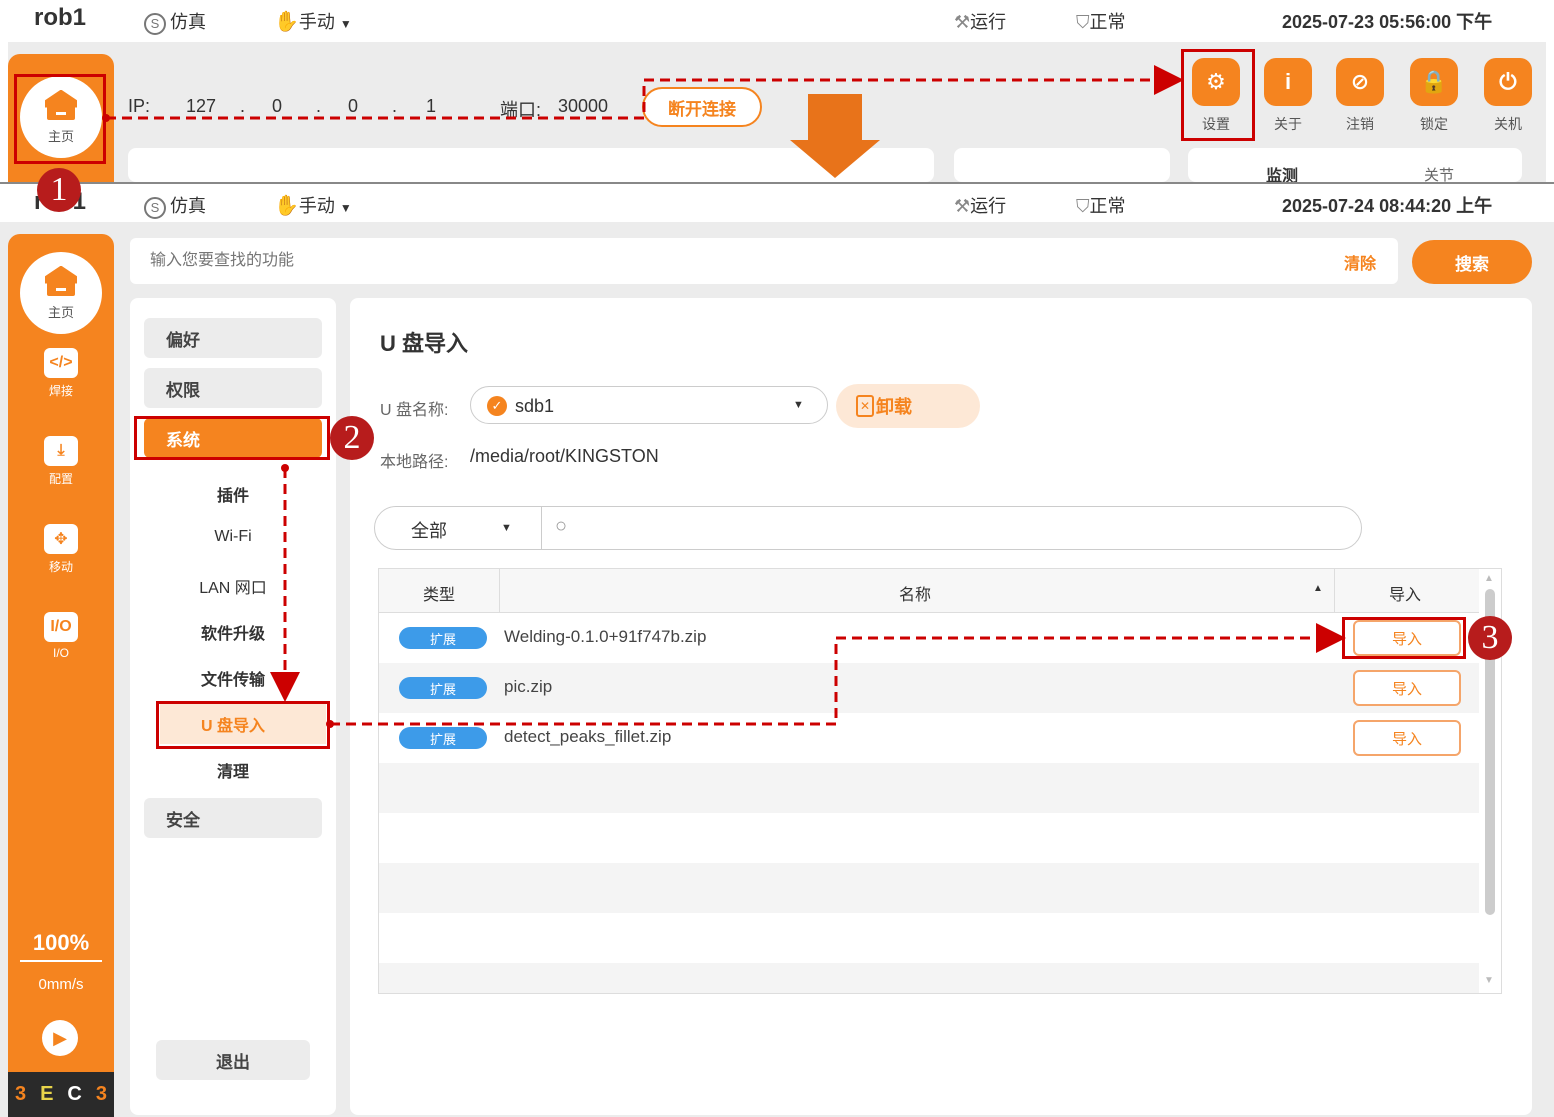  I want to click on arrow-home-to-settings, so click(645, 92).